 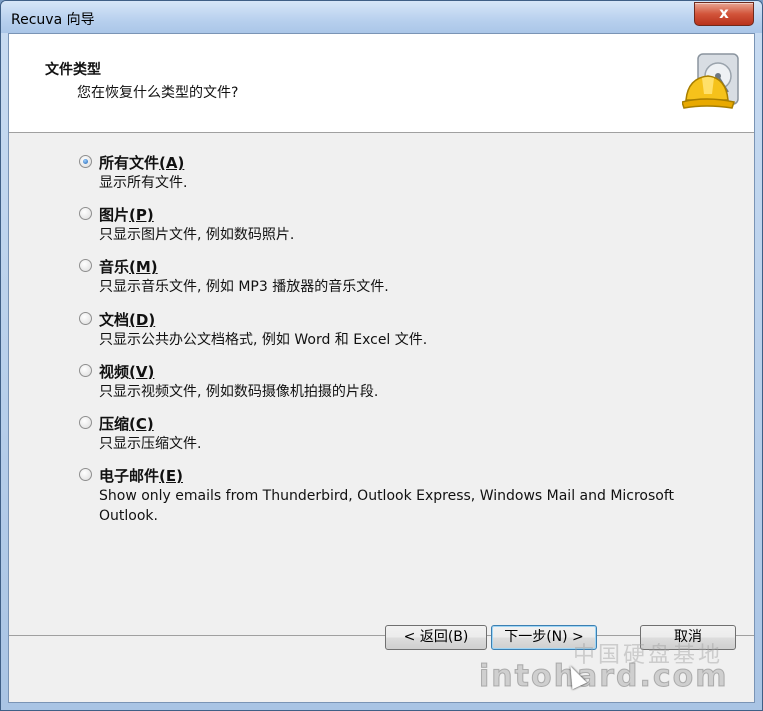 What do you see at coordinates (399, 230) in the screenshot?
I see `option-pictures: 图片(P) 只显示图片文件, 例如数码照片.` at bounding box center [399, 230].